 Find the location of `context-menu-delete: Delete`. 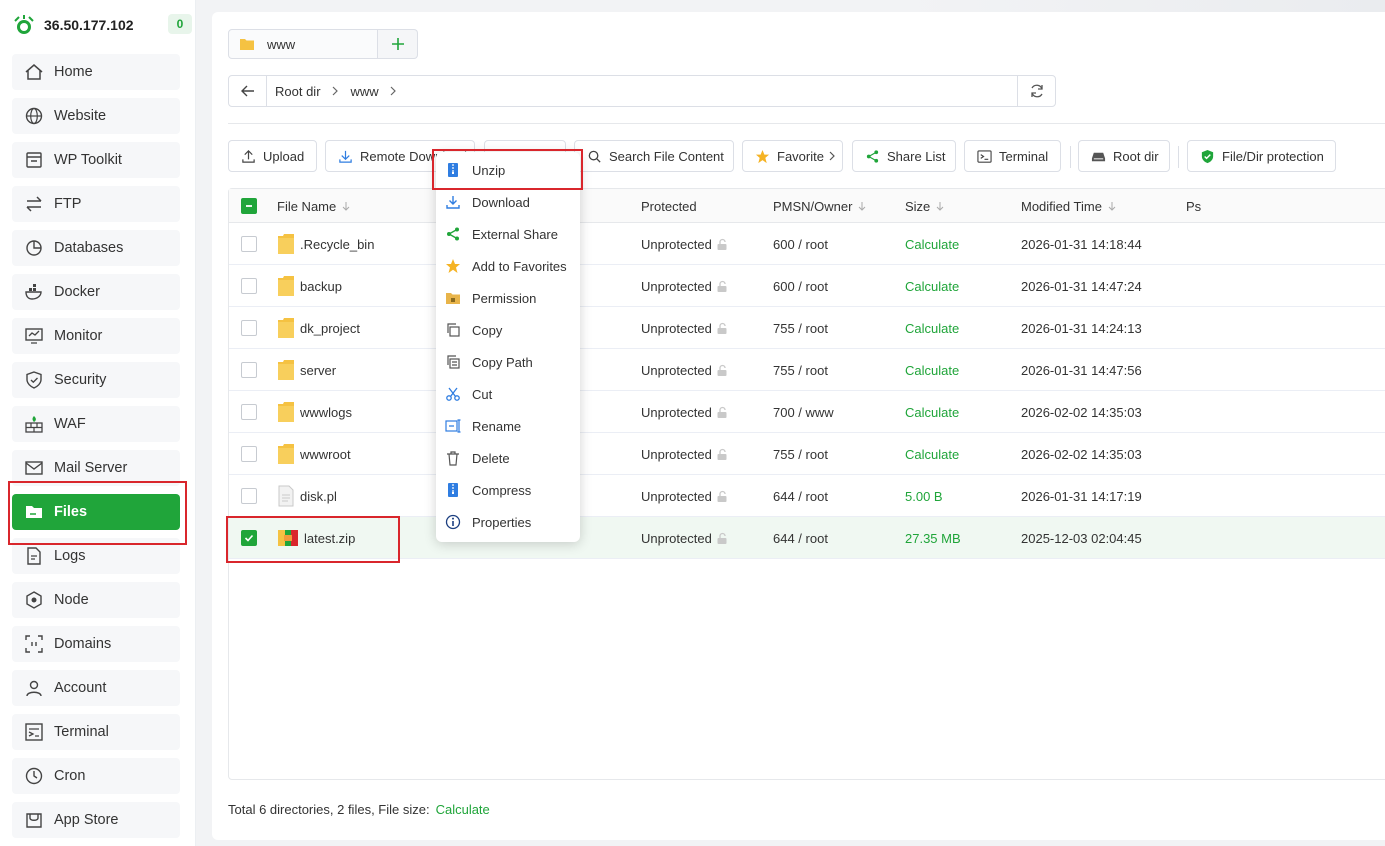

context-menu-delete: Delete is located at coordinates (508, 458).